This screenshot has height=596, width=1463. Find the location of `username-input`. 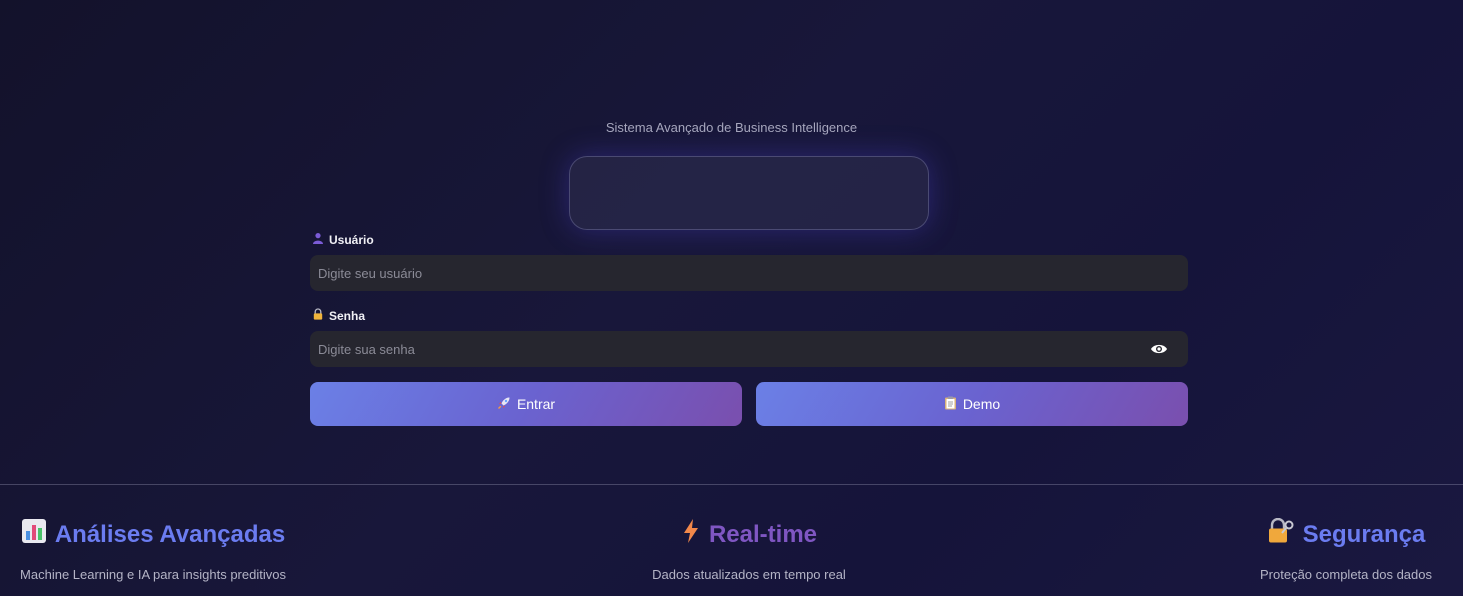

username-input is located at coordinates (753, 273).